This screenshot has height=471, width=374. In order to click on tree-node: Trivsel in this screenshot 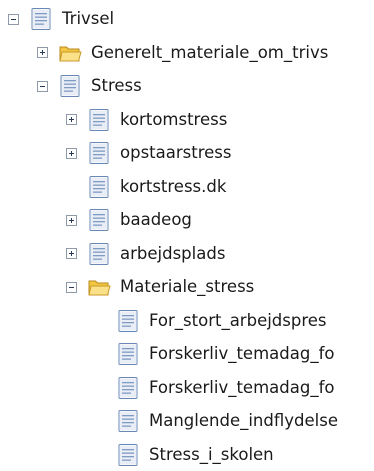, I will do `click(61, 19)`.